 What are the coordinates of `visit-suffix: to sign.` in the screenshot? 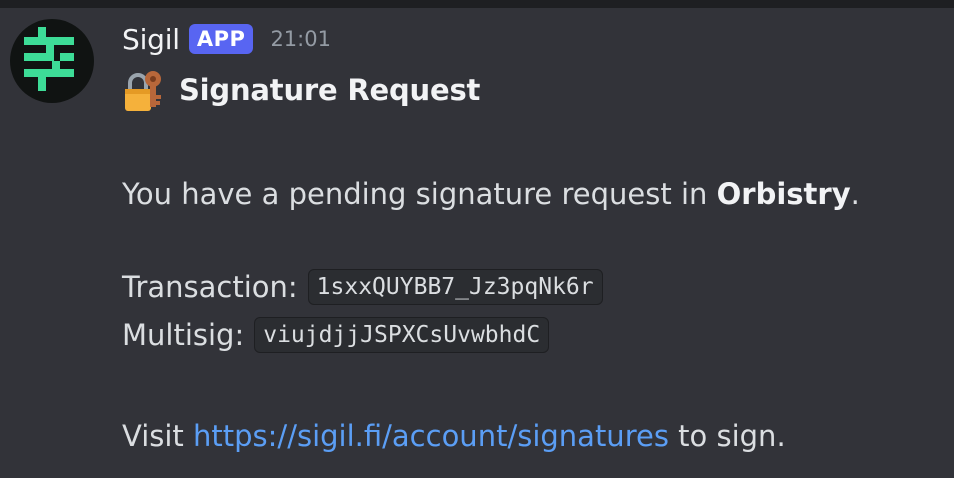 It's located at (732, 436).